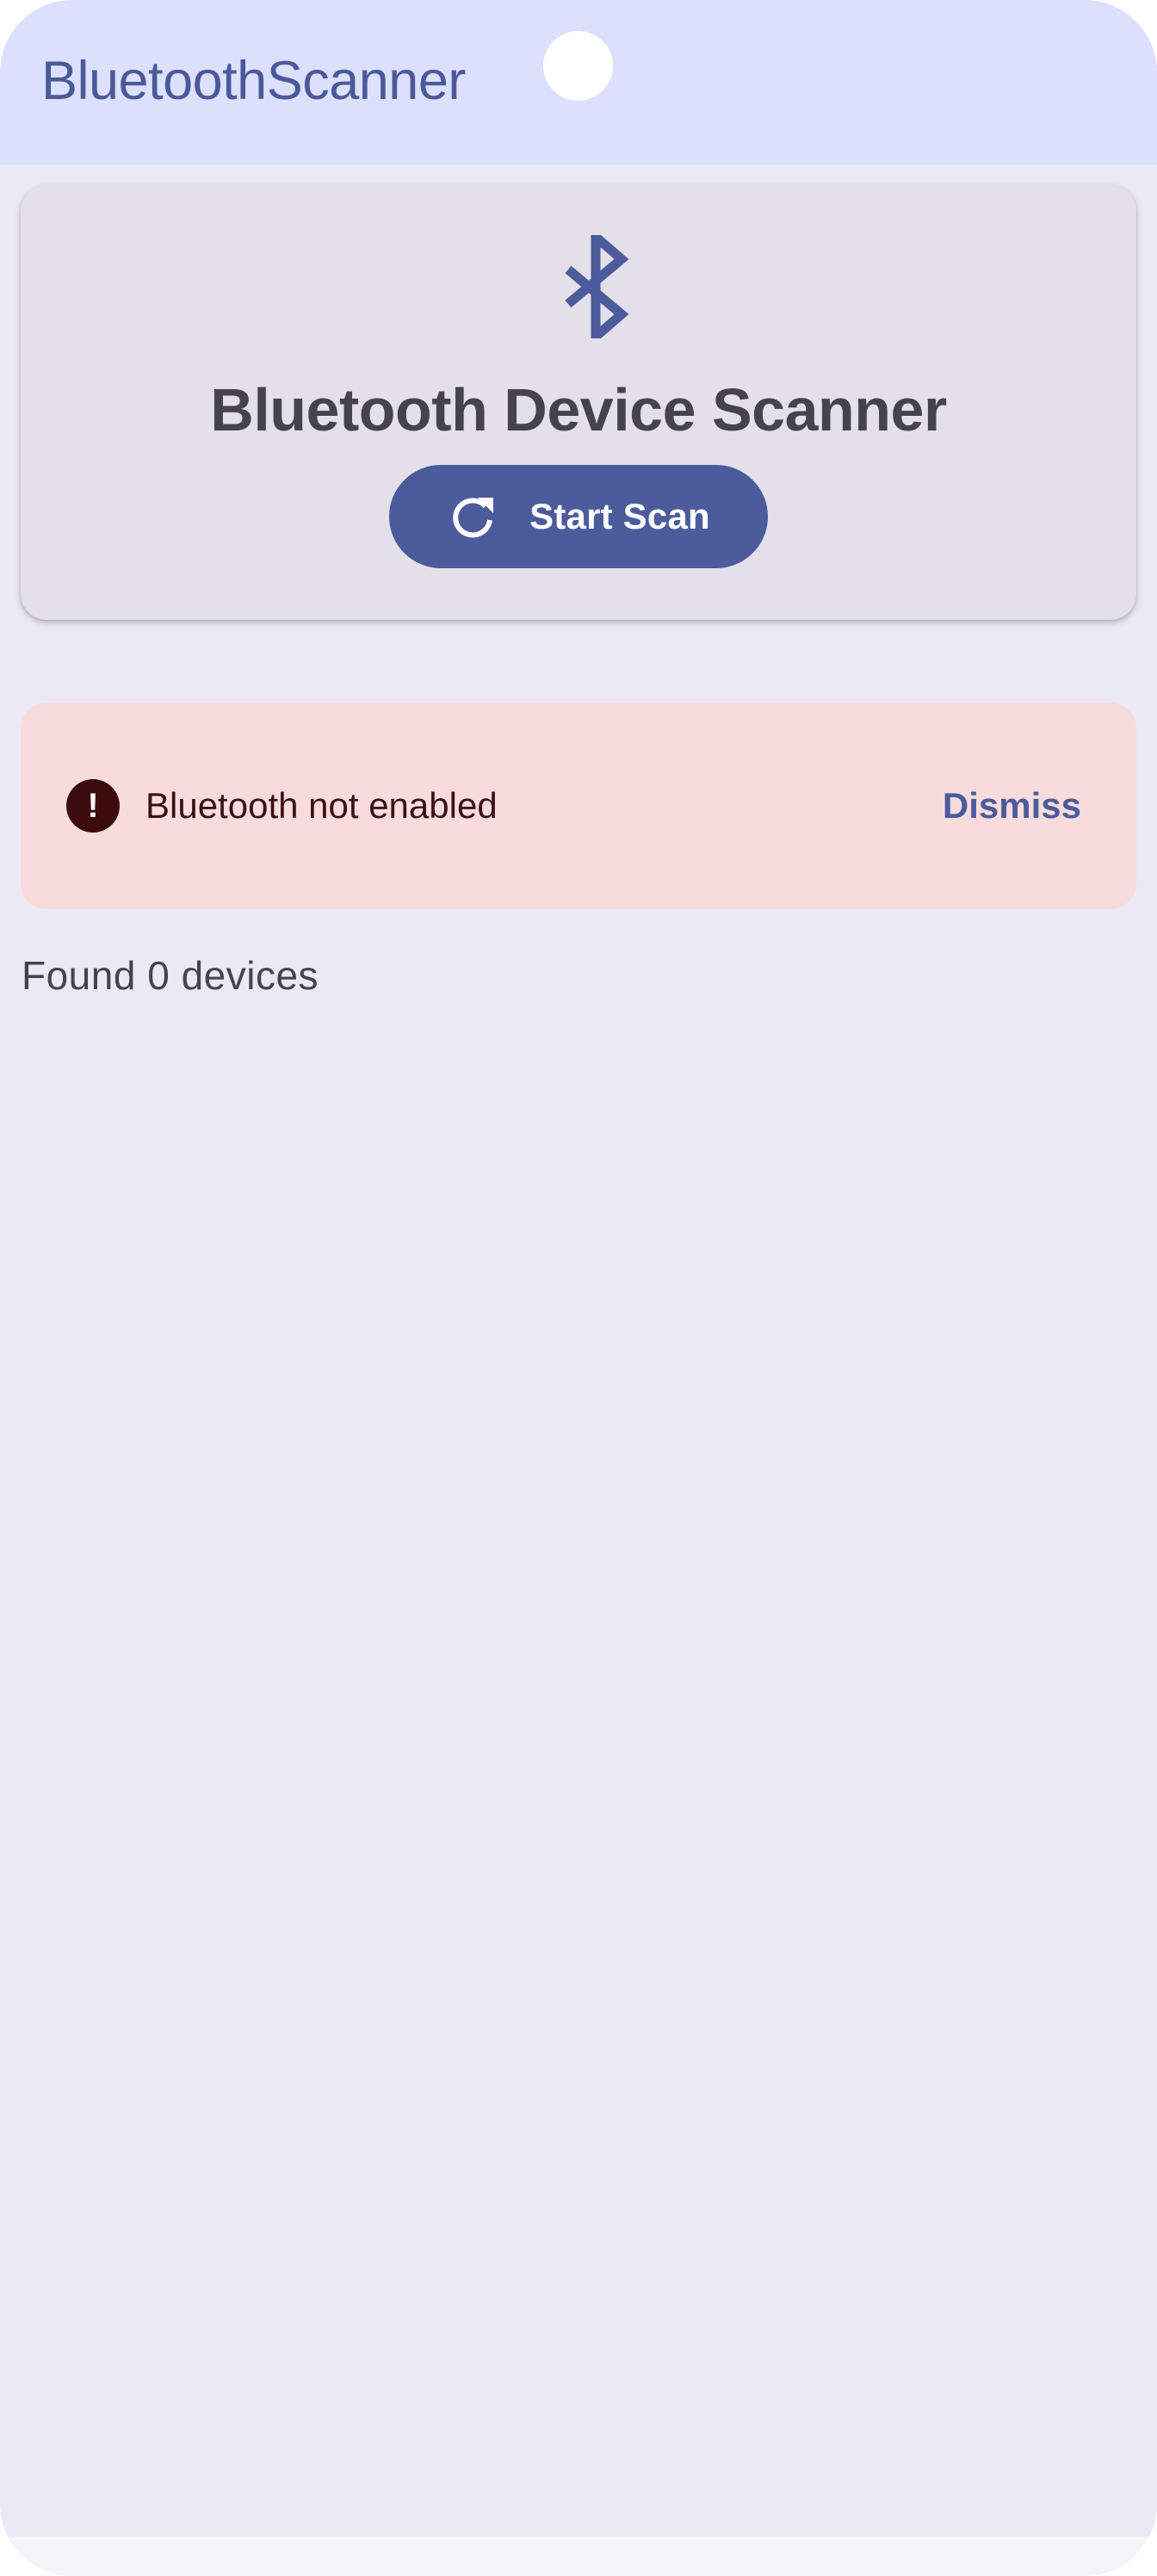  I want to click on start-scan-label: Start Scan, so click(620, 516).